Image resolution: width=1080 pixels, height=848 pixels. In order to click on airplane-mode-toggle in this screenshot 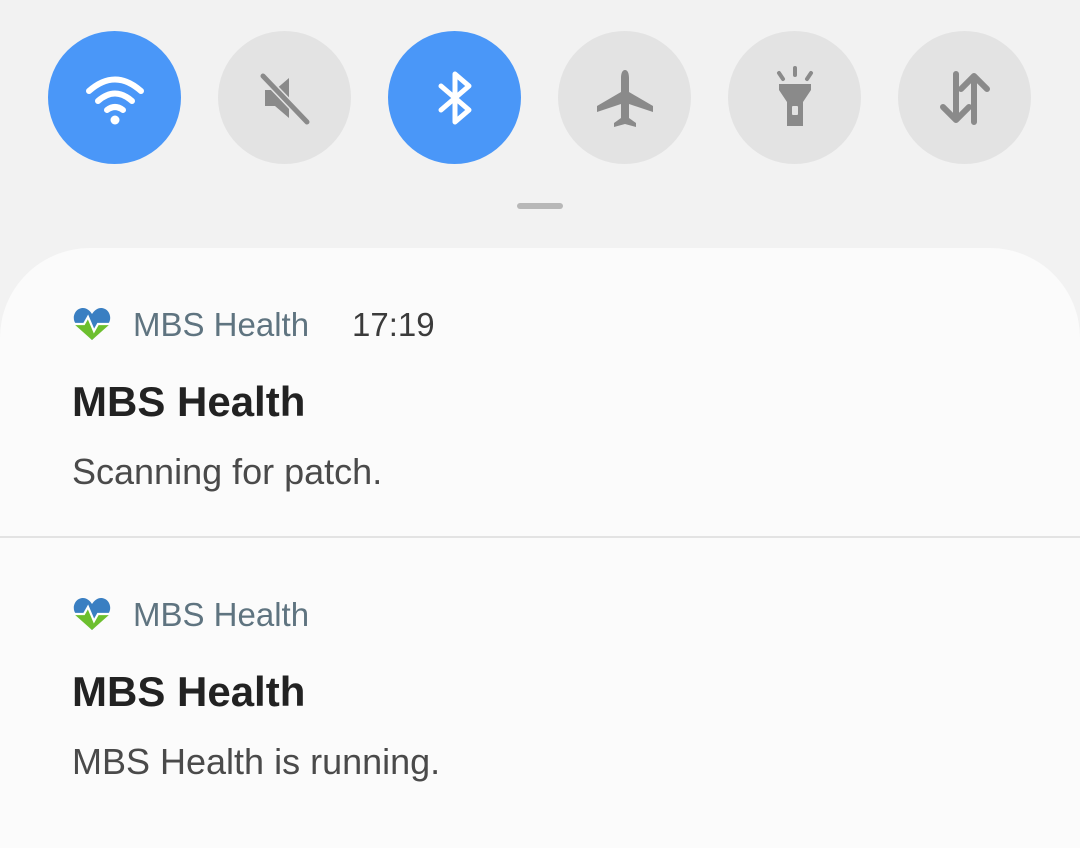, I will do `click(624, 97)`.